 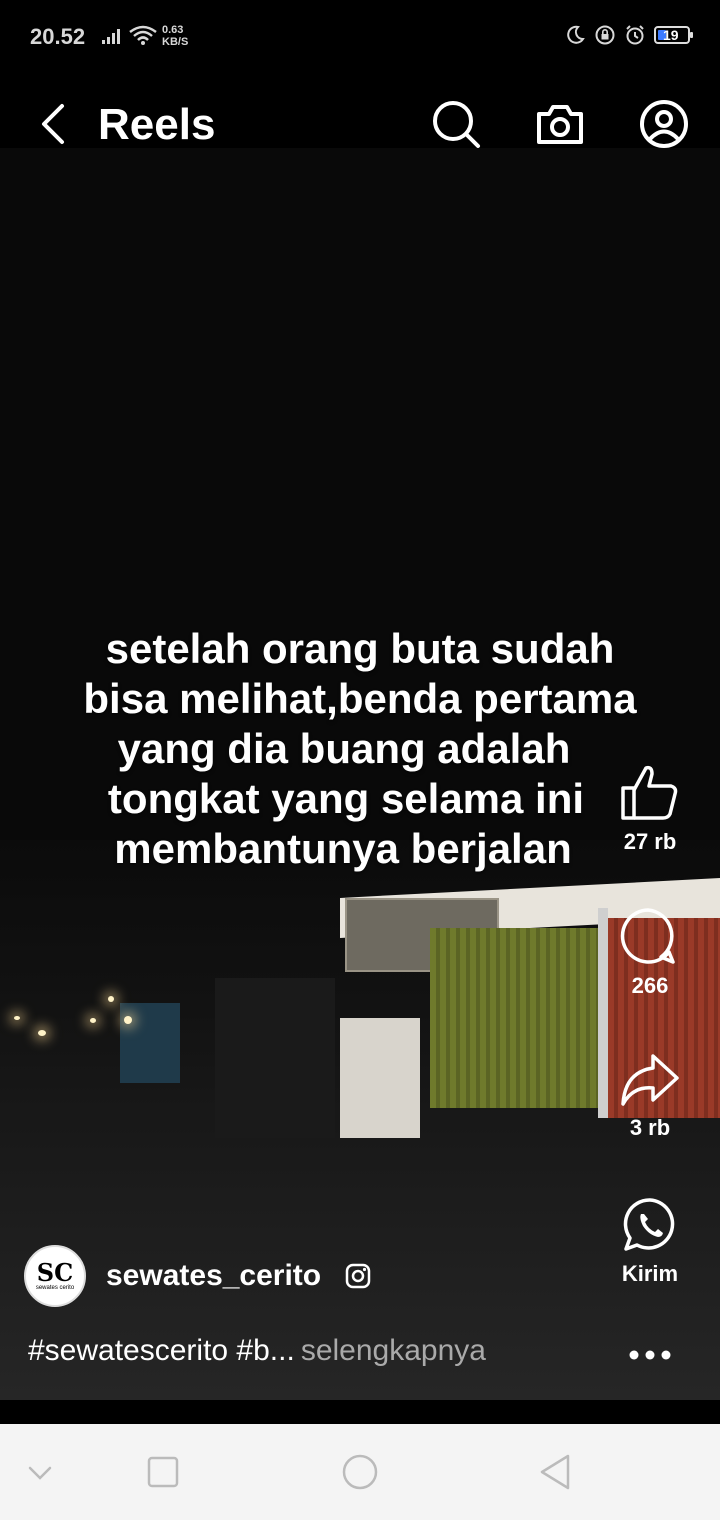 I want to click on caption-line: bisa melihat,benda pertama, so click(x=360, y=698).